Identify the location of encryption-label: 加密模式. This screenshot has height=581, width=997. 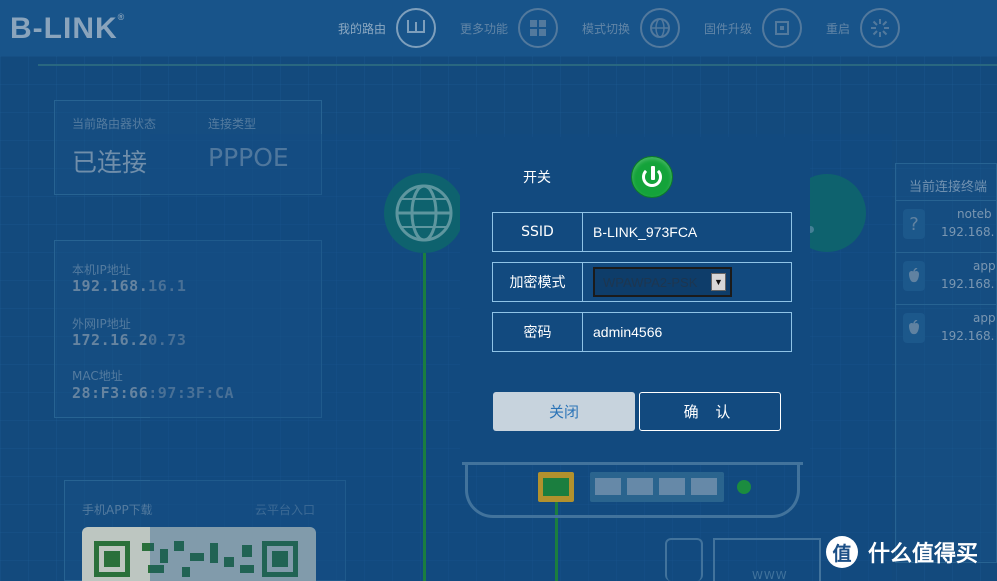
(538, 282).